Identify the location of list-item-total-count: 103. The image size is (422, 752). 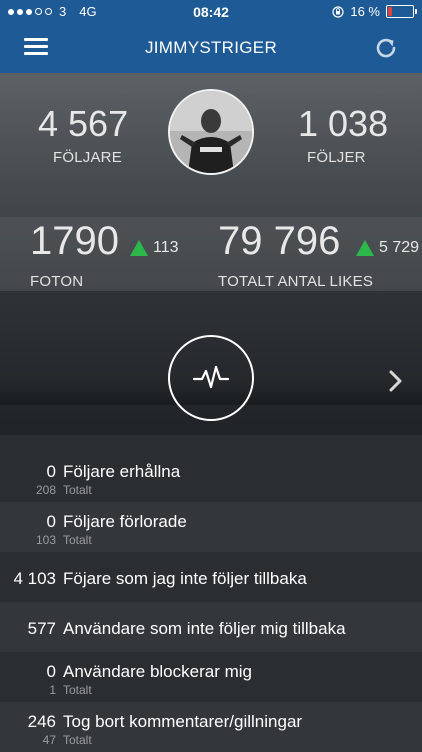
(45, 540).